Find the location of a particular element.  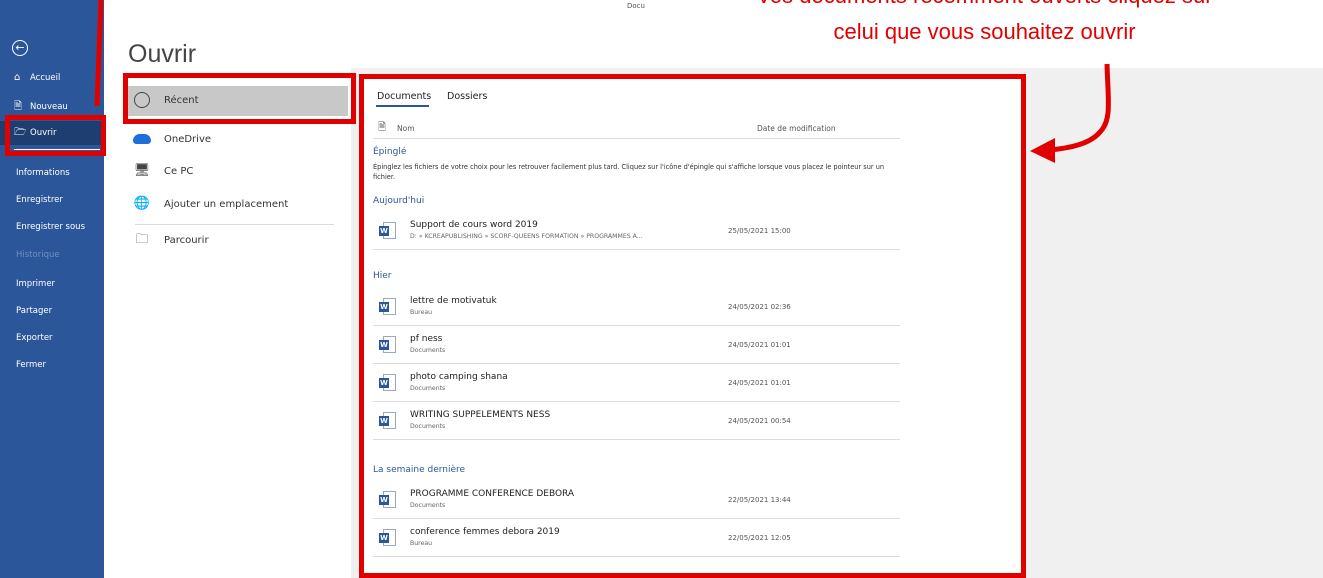

globe-add-icon: 🌐 is located at coordinates (142, 203).